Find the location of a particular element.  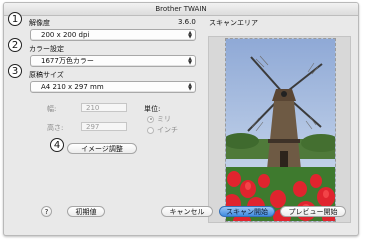

height-label: 高さ: is located at coordinates (55, 128).